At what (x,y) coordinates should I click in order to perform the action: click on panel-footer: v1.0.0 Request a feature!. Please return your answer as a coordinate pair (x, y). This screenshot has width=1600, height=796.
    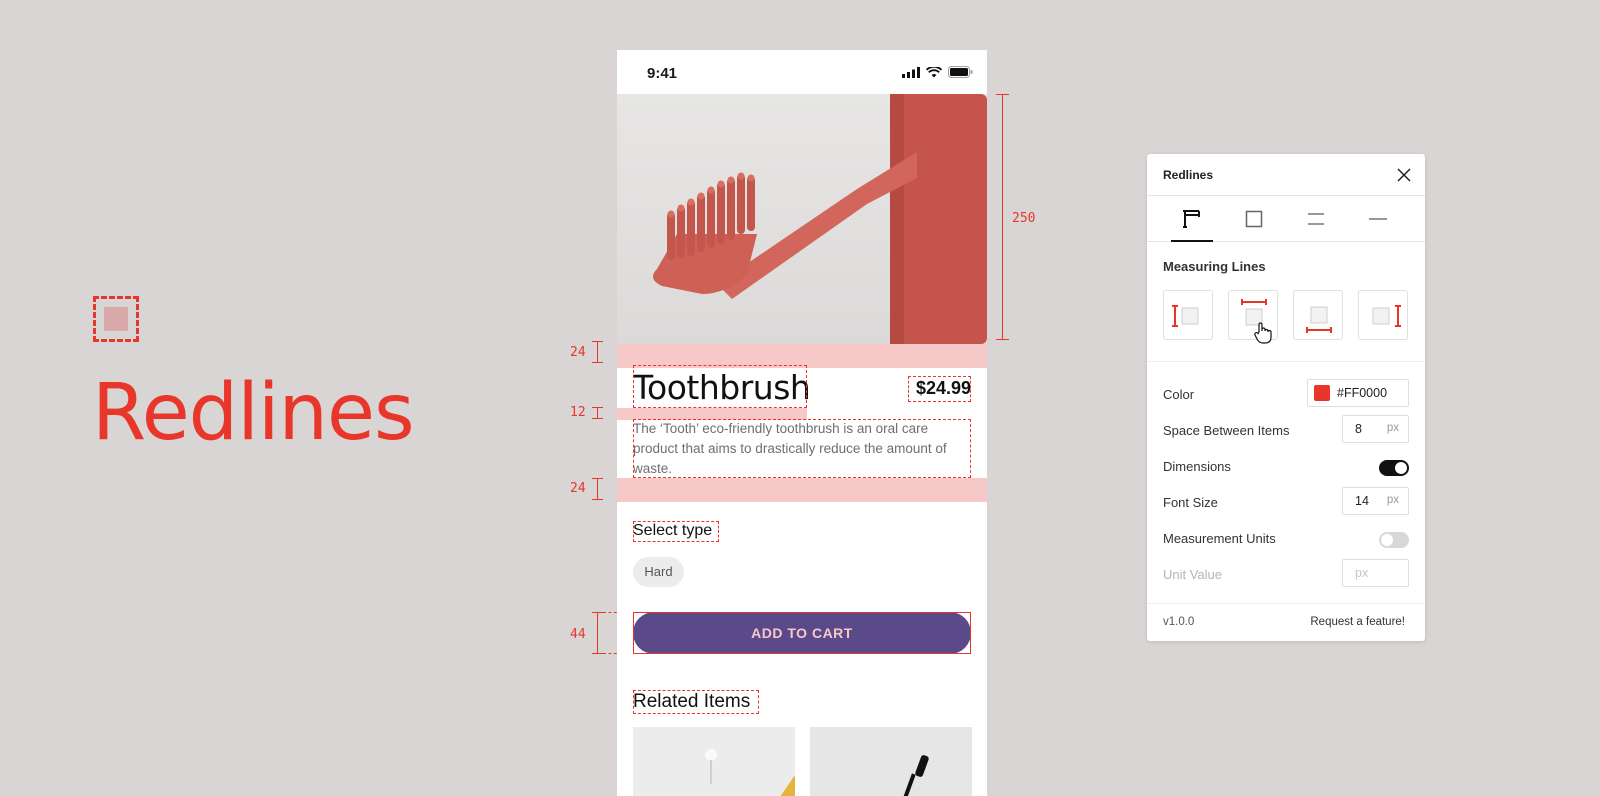
    Looking at the image, I should click on (1286, 622).